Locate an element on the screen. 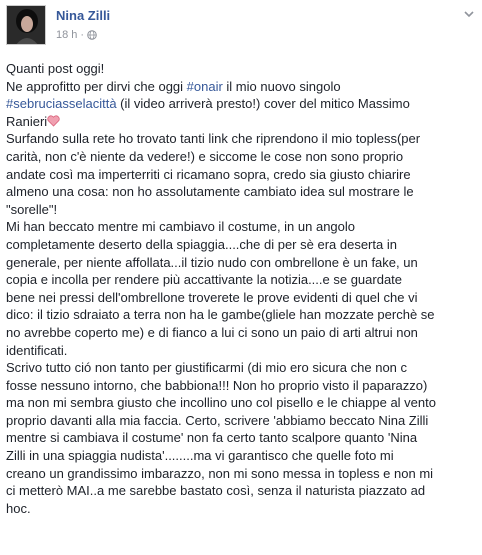  heart-icon is located at coordinates (53, 121).